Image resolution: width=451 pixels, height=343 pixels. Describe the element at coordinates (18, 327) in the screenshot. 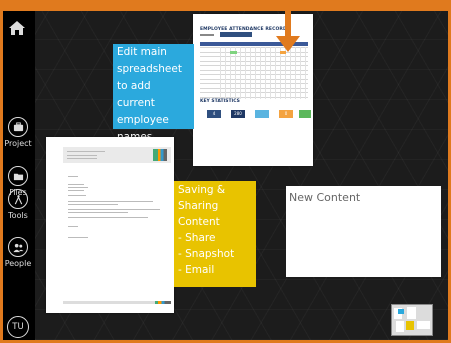

I see `avatar: TU` at that location.